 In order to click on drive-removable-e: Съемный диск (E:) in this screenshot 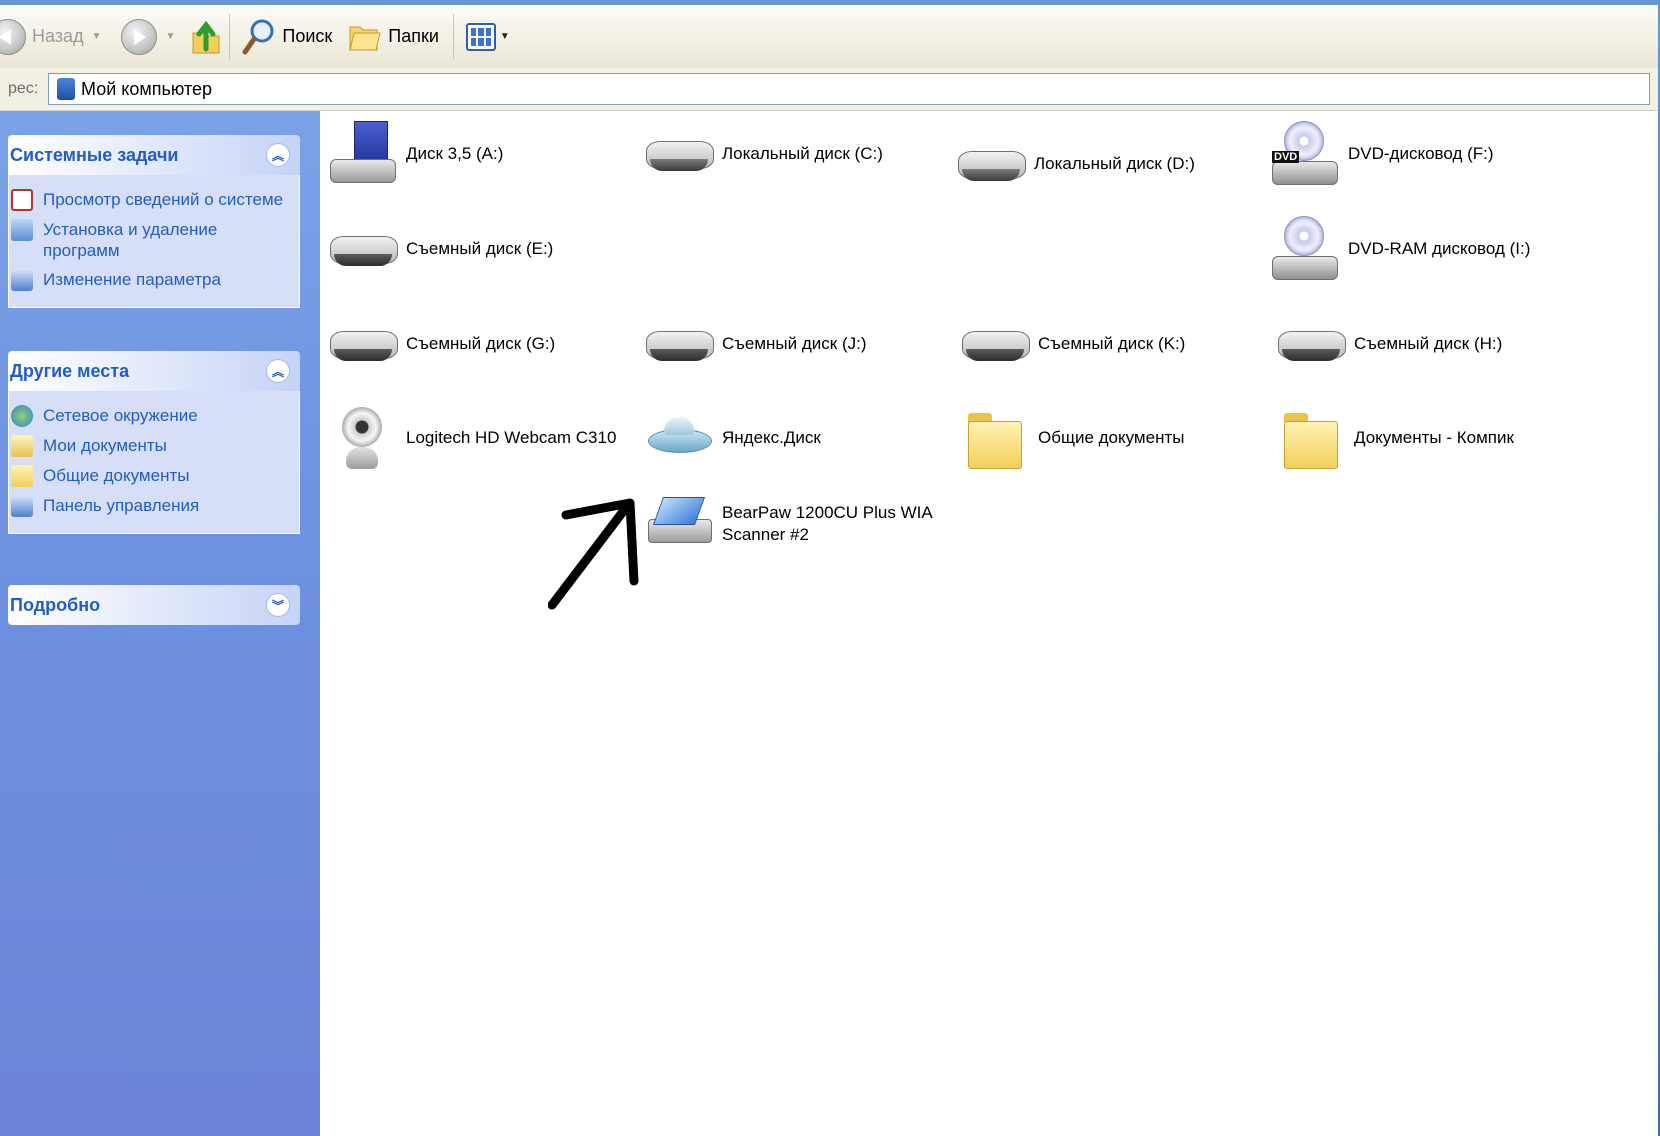, I will do `click(440, 249)`.